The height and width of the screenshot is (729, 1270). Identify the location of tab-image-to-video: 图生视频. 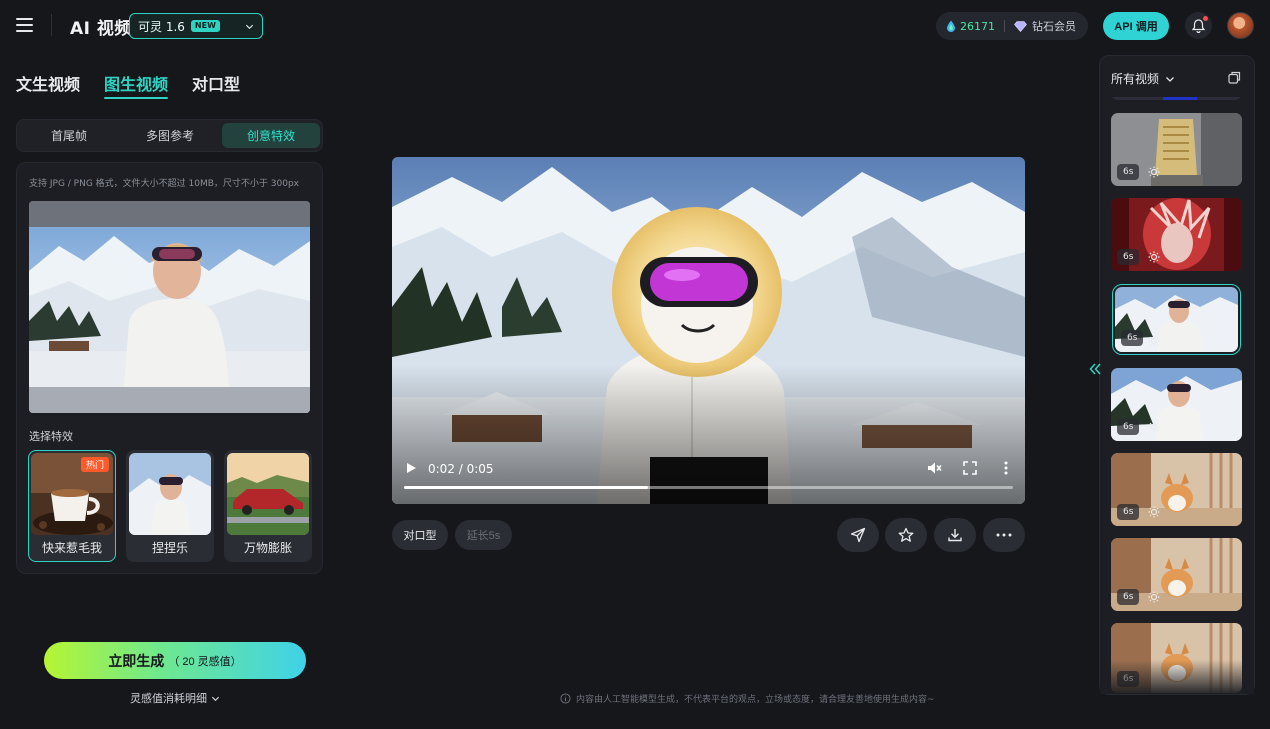
(136, 83).